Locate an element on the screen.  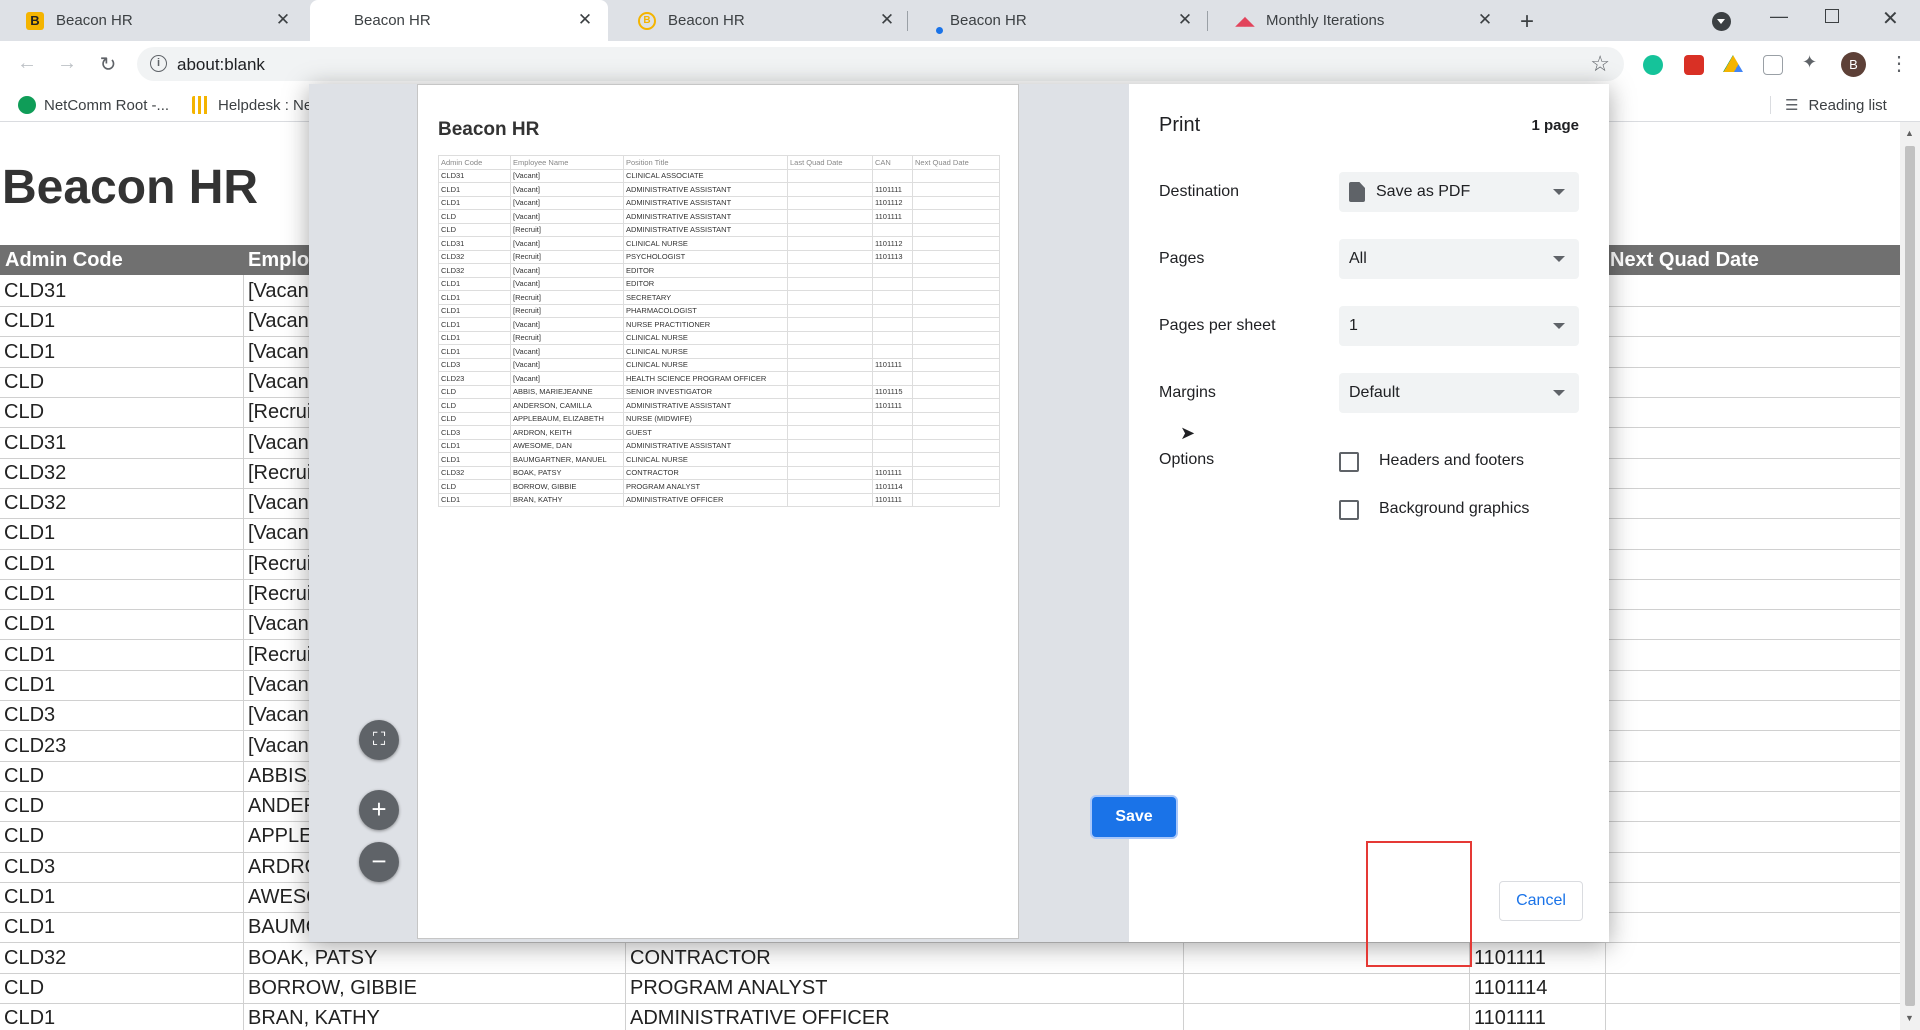
fit-to-page-icon: ⛶ is located at coordinates (379, 740).